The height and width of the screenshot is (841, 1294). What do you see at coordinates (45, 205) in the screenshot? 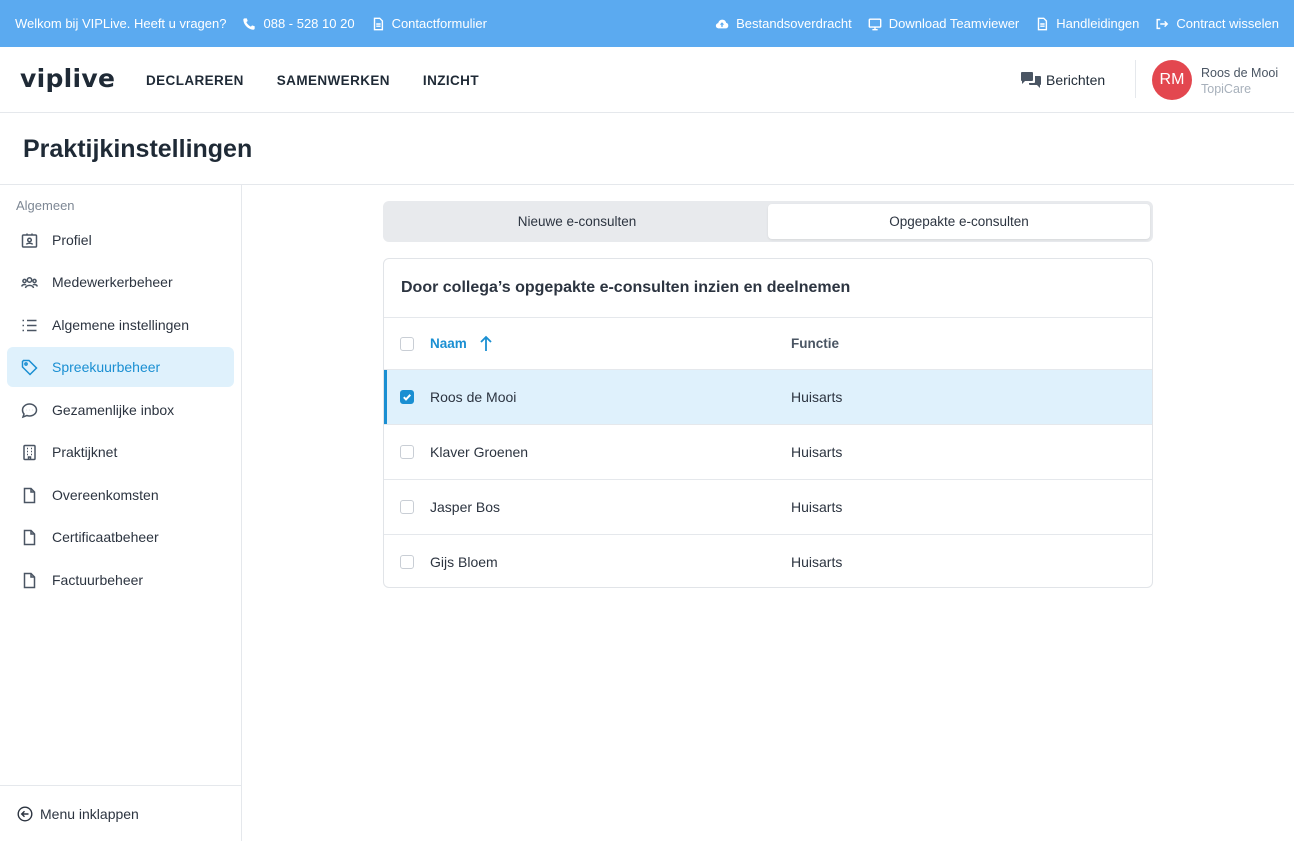
I see `sidebar-section-title: Algemeen` at bounding box center [45, 205].